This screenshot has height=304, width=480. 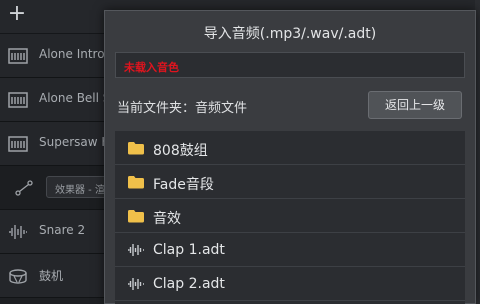 I want to click on item-name: Fade音段, so click(x=183, y=185).